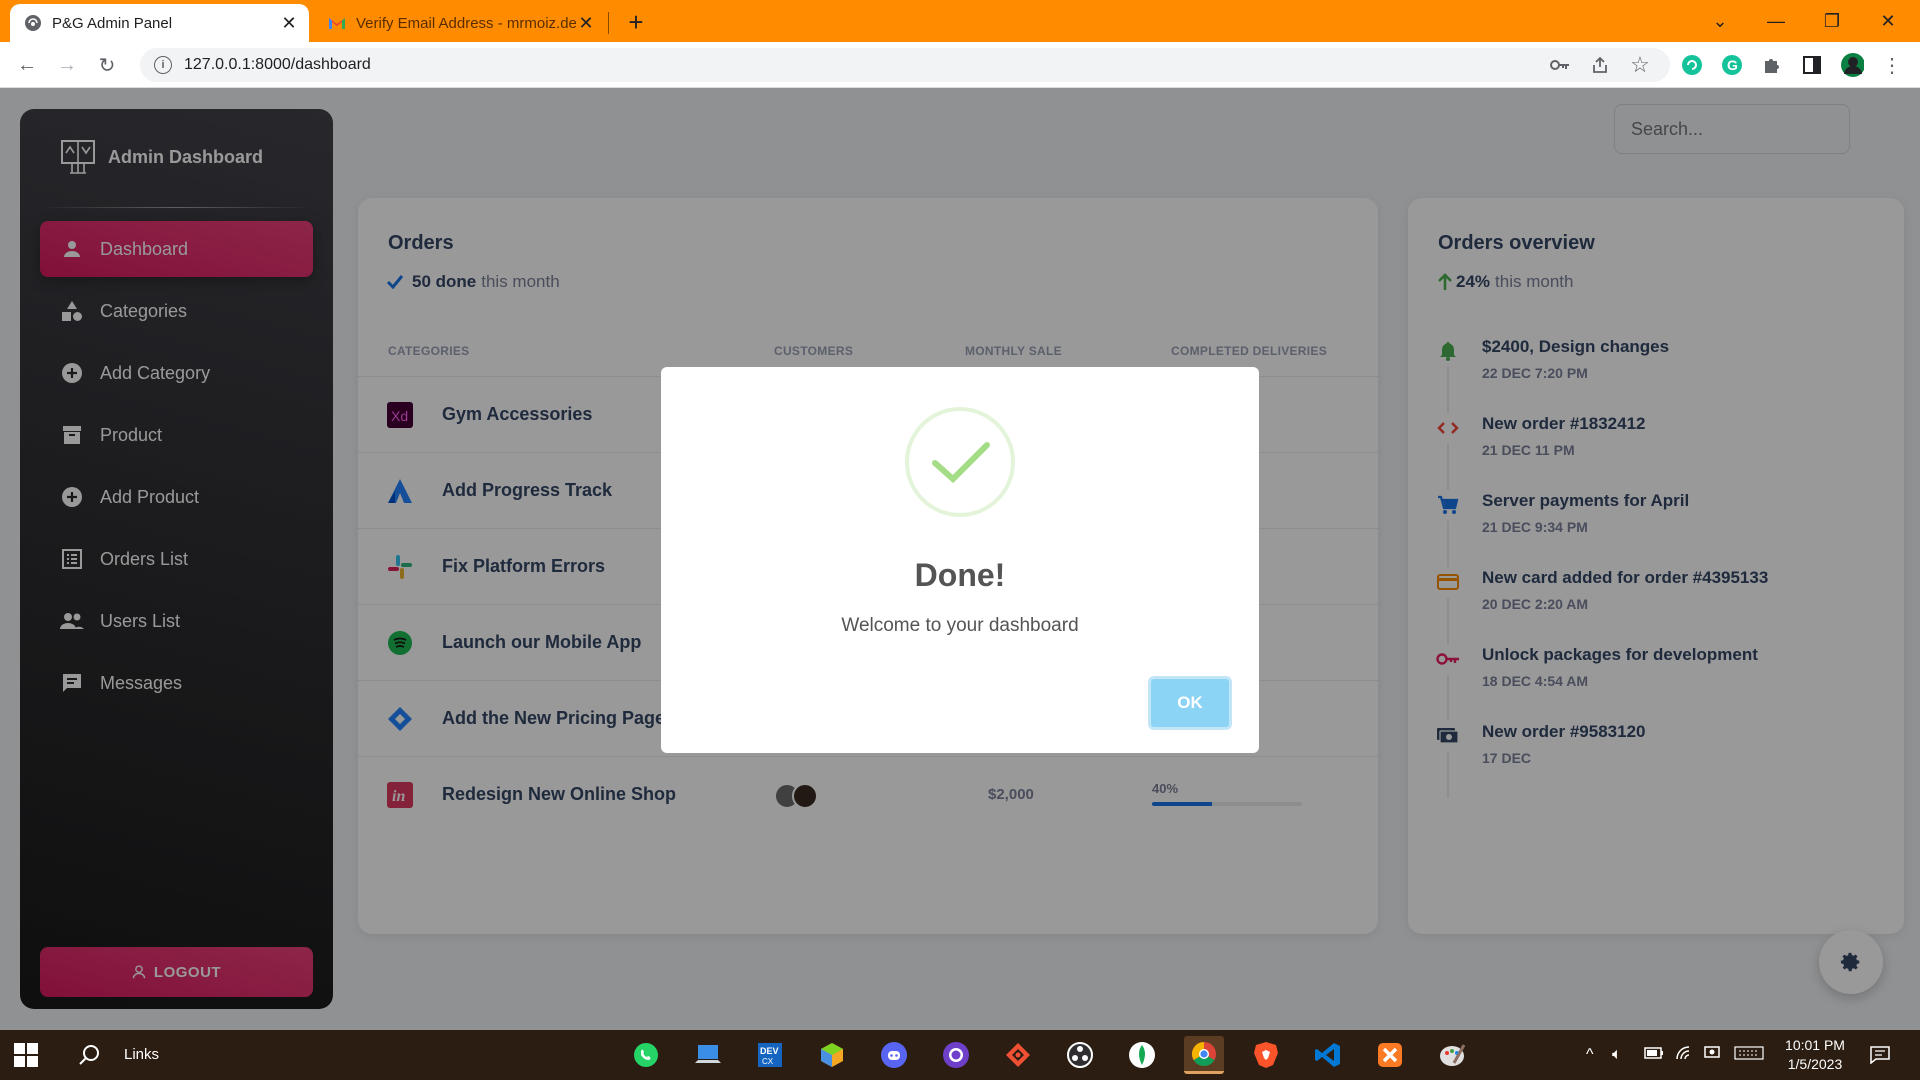  What do you see at coordinates (608, 23) in the screenshot?
I see `tab-divider` at bounding box center [608, 23].